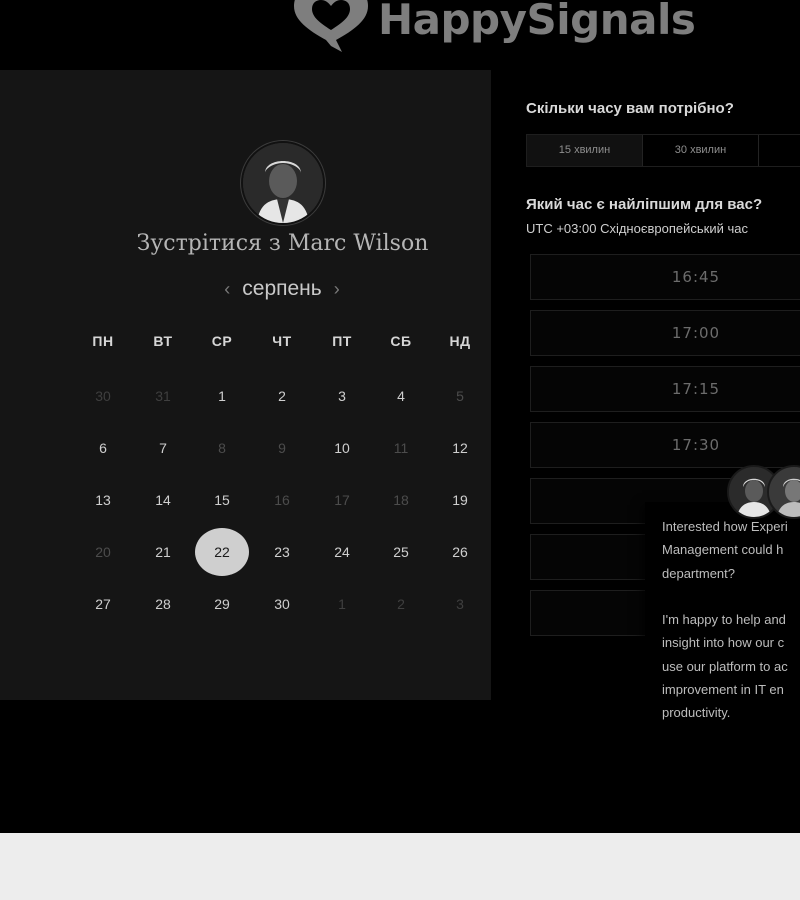 The image size is (800, 900). I want to click on heart-chat-icon, so click(331, 26).